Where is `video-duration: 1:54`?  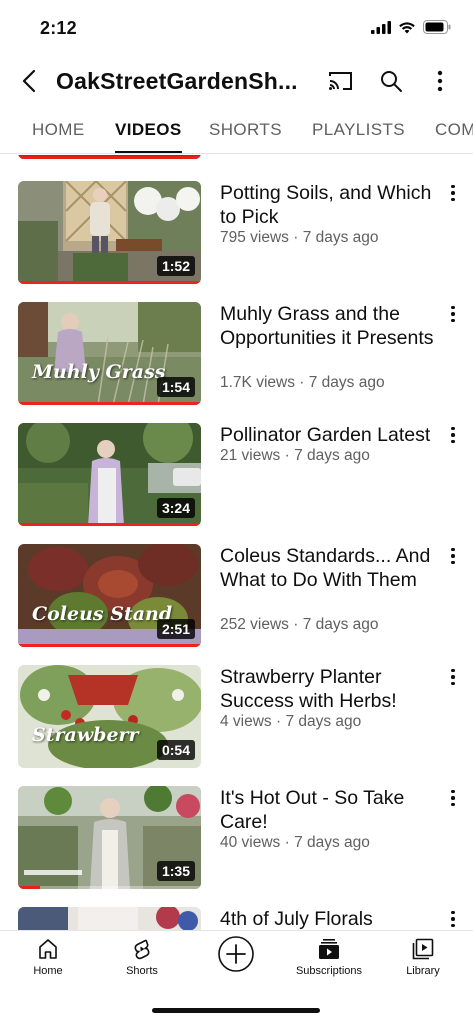
video-duration: 1:54 is located at coordinates (175, 387).